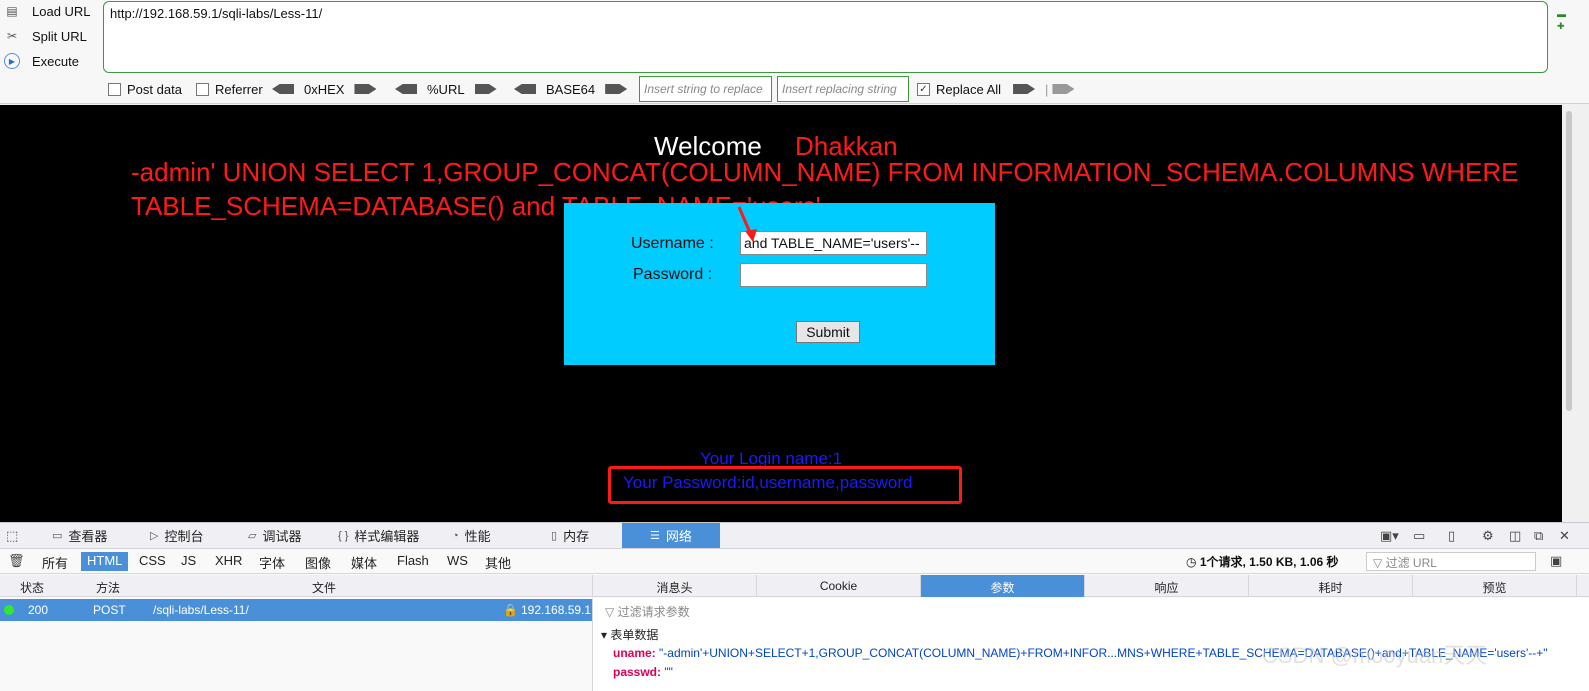 The image size is (1589, 691). I want to click on tab-preview: 预览, so click(1495, 586).